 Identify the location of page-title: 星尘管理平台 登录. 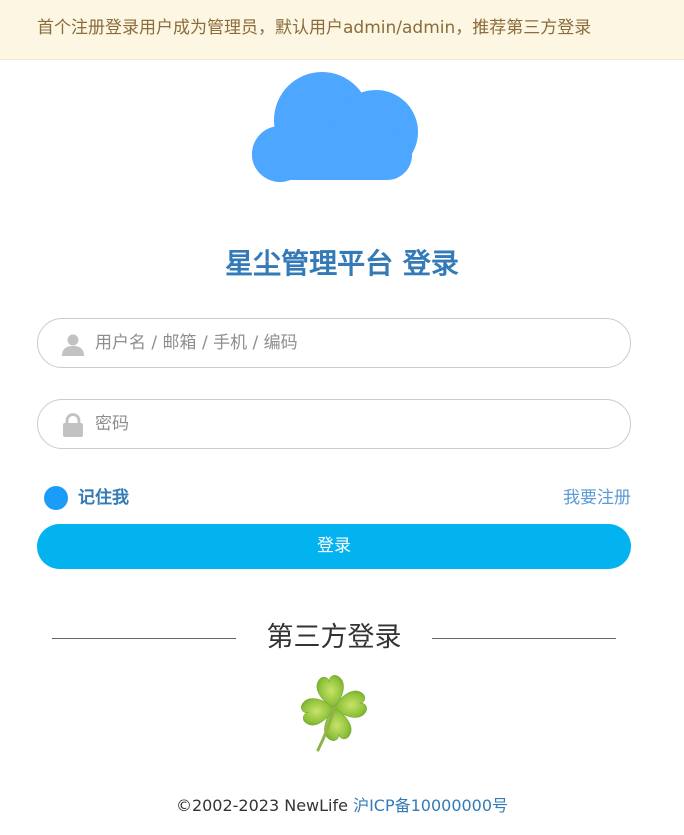
(342, 263).